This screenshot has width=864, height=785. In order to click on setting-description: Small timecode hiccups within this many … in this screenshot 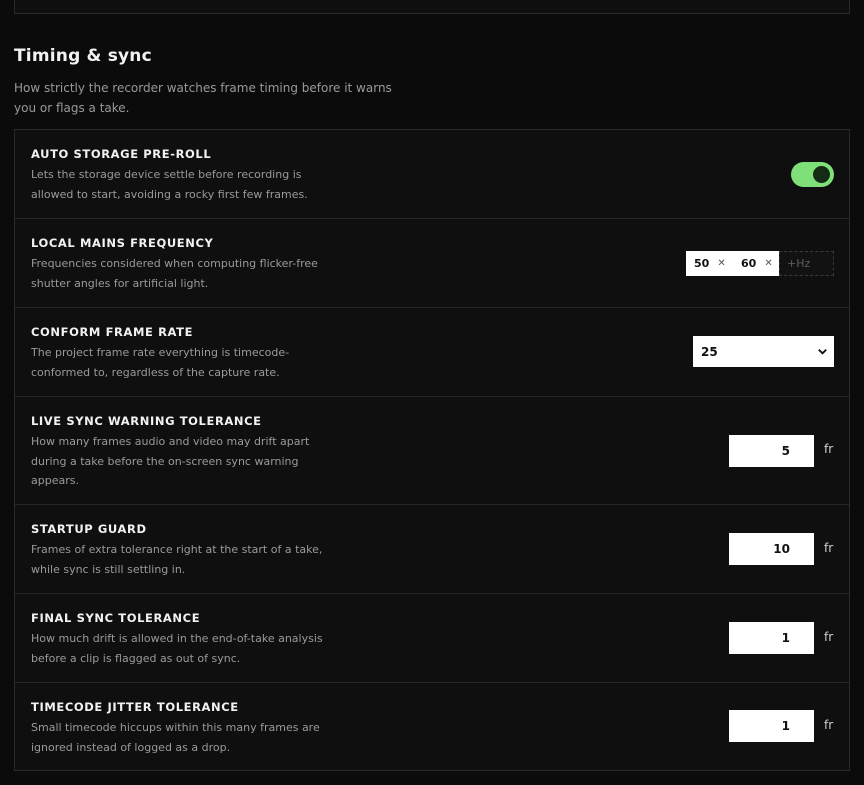, I will do `click(175, 737)`.